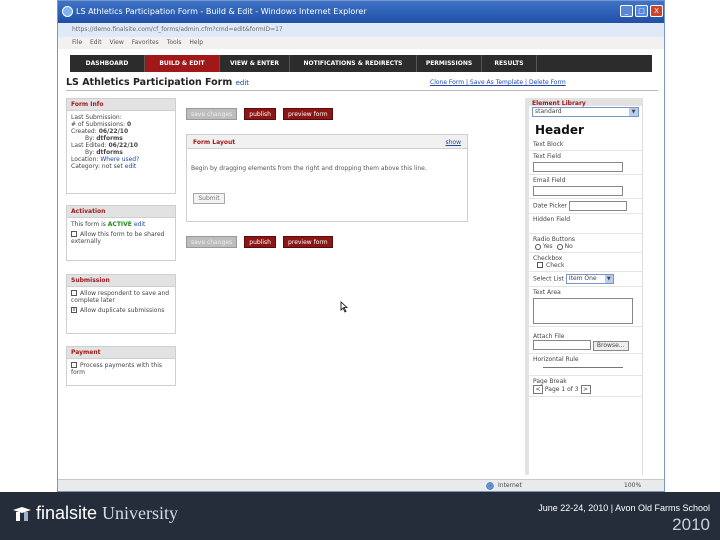 This screenshot has width=720, height=540. I want to click on category-value: not set, so click(112, 166).